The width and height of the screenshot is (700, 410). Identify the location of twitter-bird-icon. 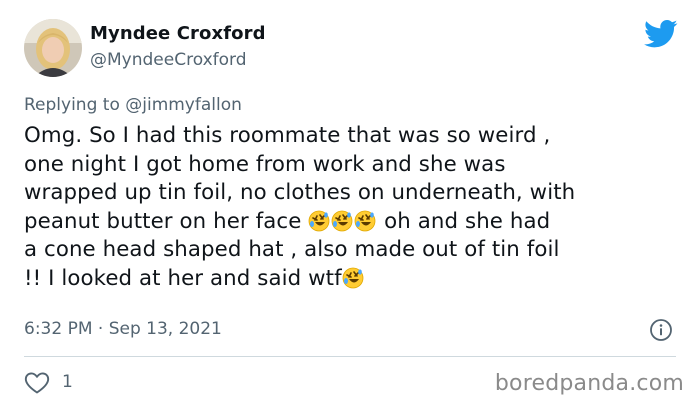
(661, 34).